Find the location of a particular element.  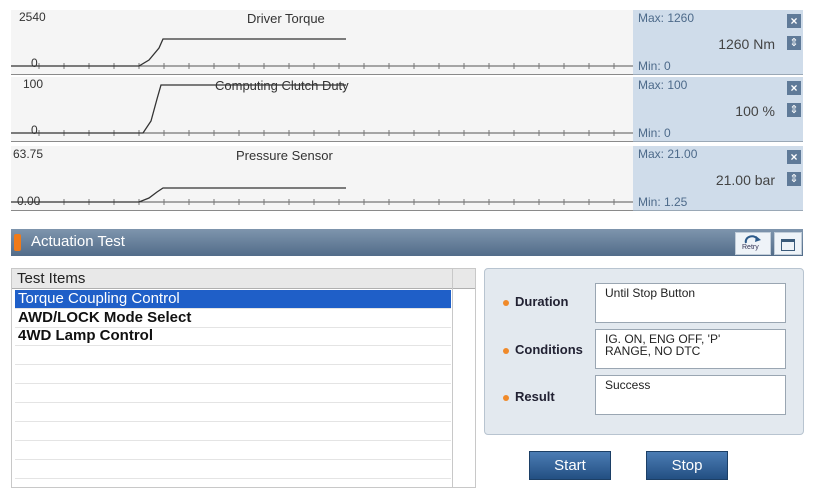

graph-axis-min: 0.00 is located at coordinates (29, 201).